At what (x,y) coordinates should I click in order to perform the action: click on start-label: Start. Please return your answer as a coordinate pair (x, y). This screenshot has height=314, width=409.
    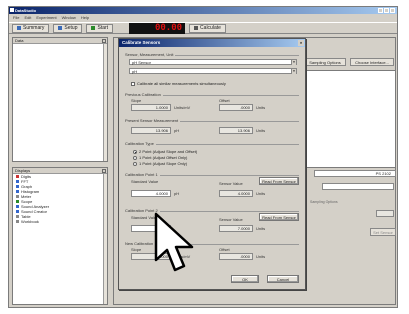
    Looking at the image, I should click on (103, 28).